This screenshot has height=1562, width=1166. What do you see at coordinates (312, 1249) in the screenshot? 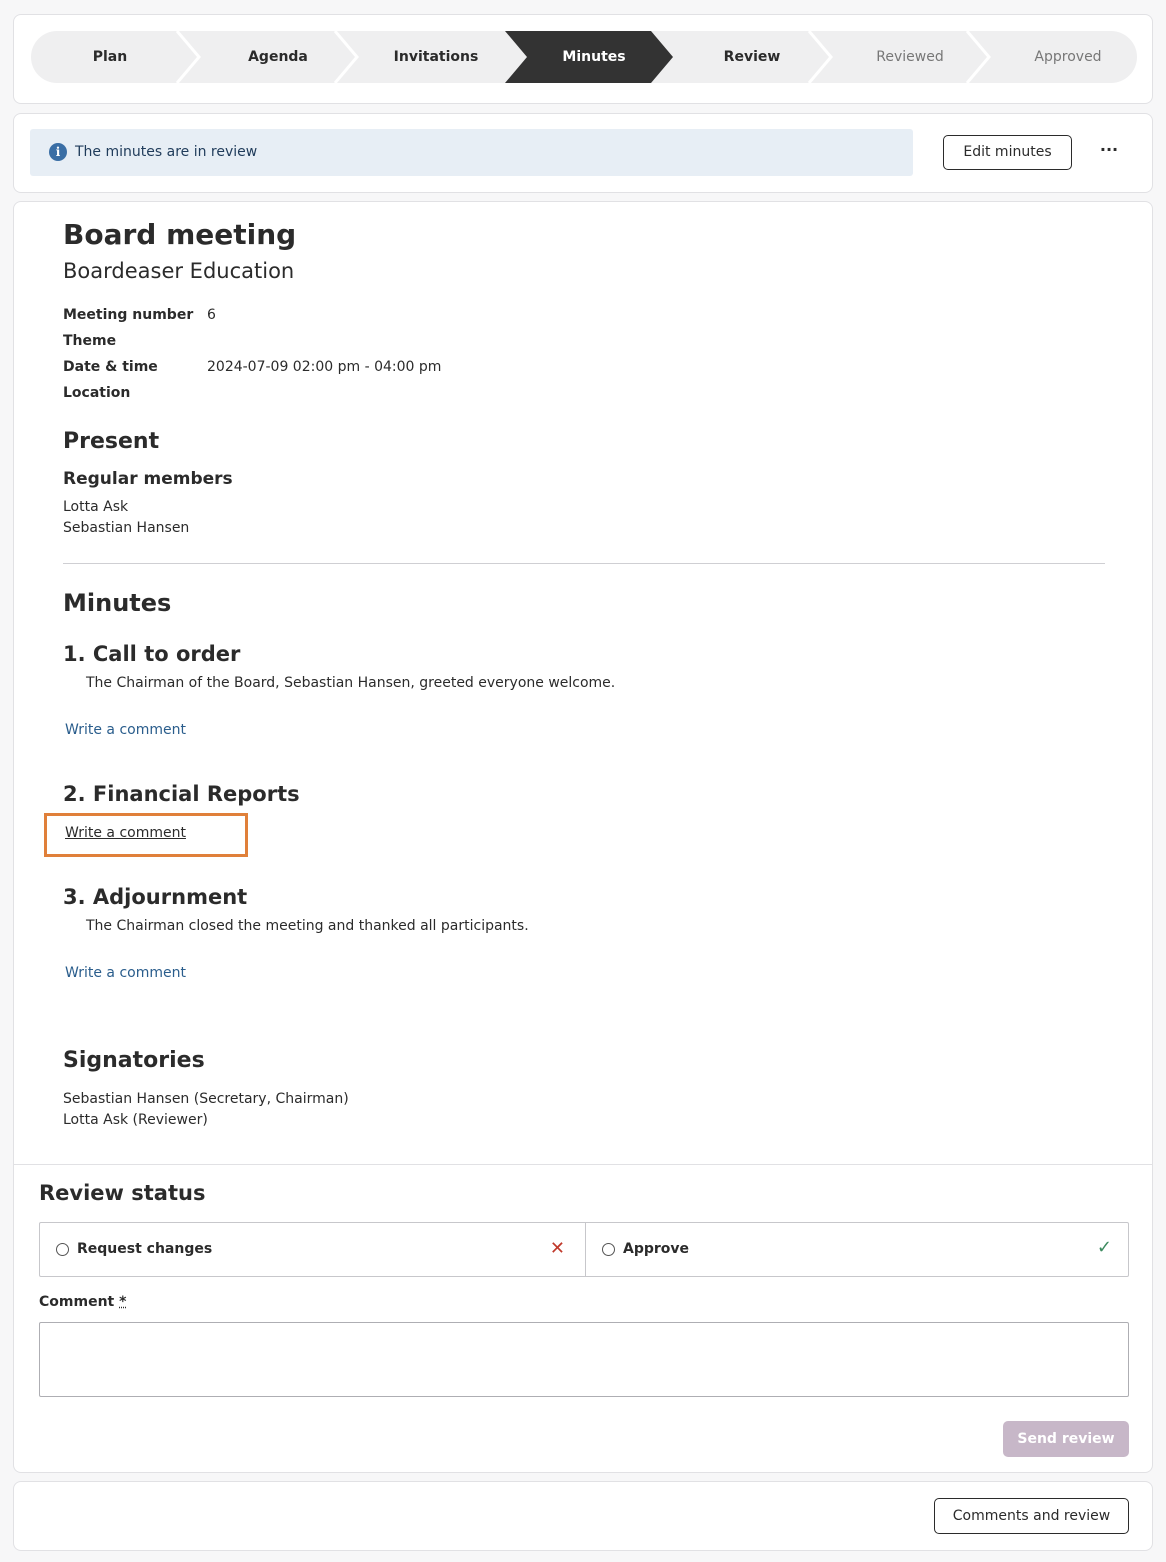
I see `request-changes-option: Request changes ✕` at bounding box center [312, 1249].